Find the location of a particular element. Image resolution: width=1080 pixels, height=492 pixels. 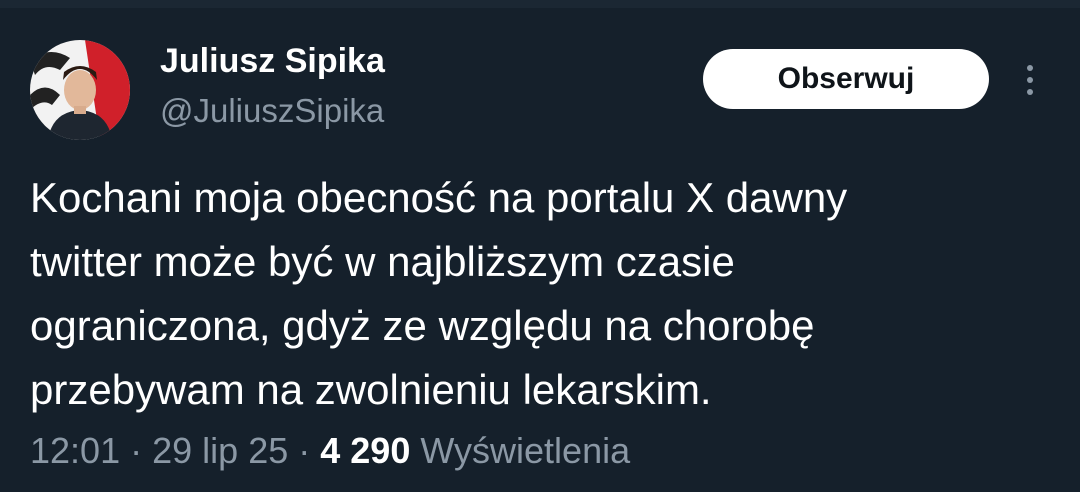

avatar is located at coordinates (80, 90).